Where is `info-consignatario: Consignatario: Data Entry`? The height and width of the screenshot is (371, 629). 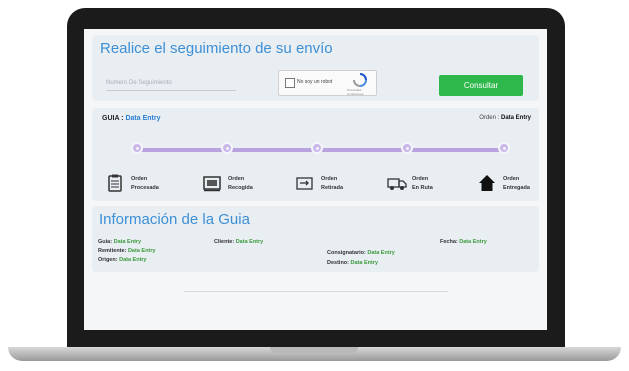 info-consignatario: Consignatario: Data Entry is located at coordinates (361, 253).